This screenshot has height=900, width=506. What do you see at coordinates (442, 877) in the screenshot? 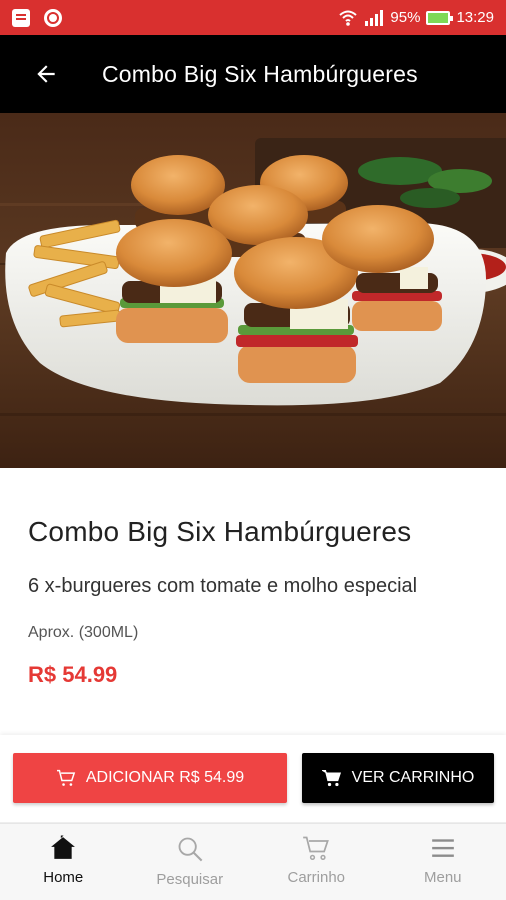
I see `nav-label-menu: Menu` at bounding box center [442, 877].